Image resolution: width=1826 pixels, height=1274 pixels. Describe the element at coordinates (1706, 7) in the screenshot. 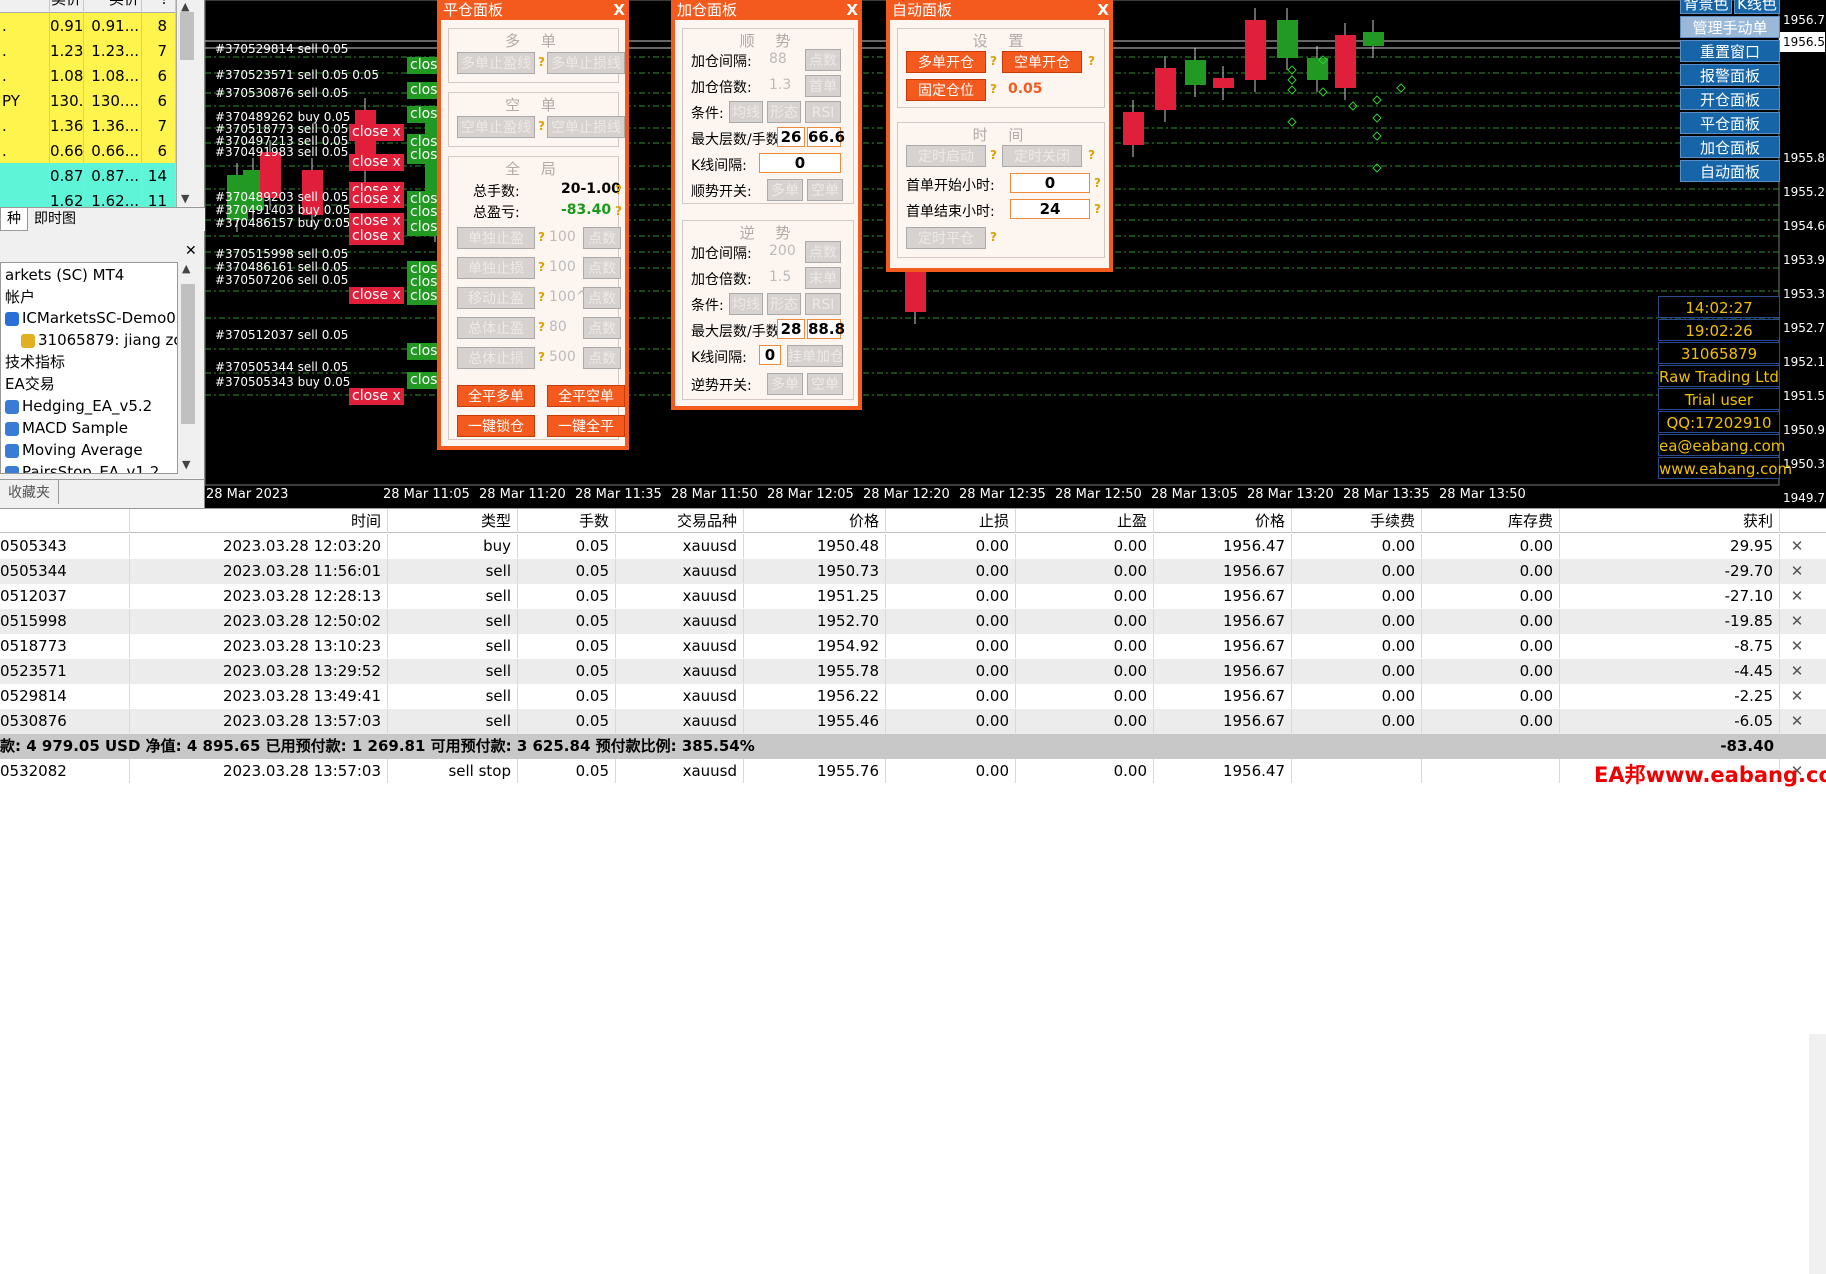

I see `right-panel-button: 背景色` at that location.